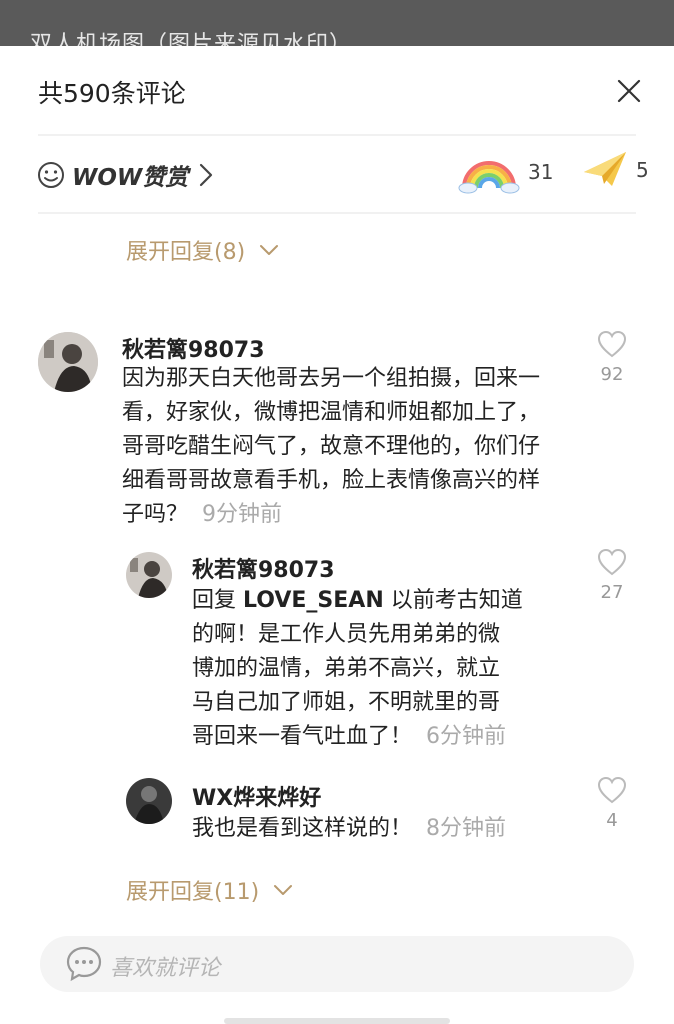 The width and height of the screenshot is (674, 1024). I want to click on like-count: 92, so click(612, 374).